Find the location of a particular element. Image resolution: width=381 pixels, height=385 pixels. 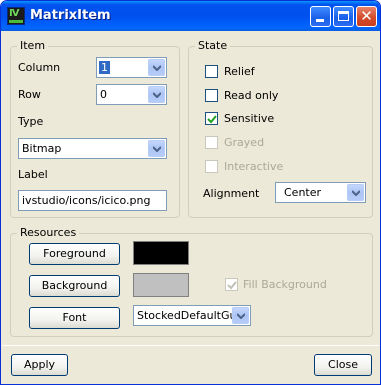

foreground-button: Foreground is located at coordinates (74, 254).